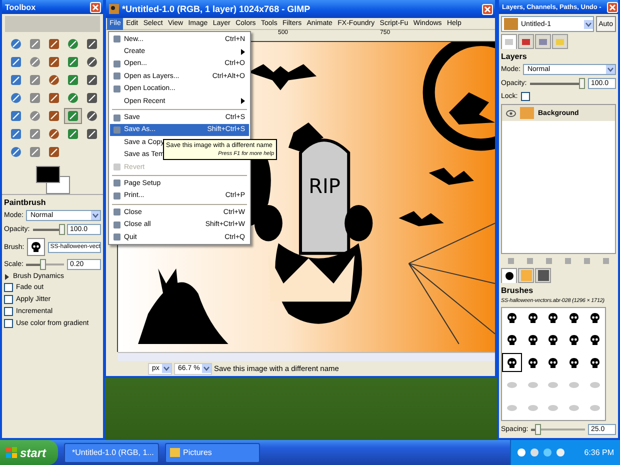  Describe the element at coordinates (511, 24) in the screenshot. I see `image-thumbnail` at that location.